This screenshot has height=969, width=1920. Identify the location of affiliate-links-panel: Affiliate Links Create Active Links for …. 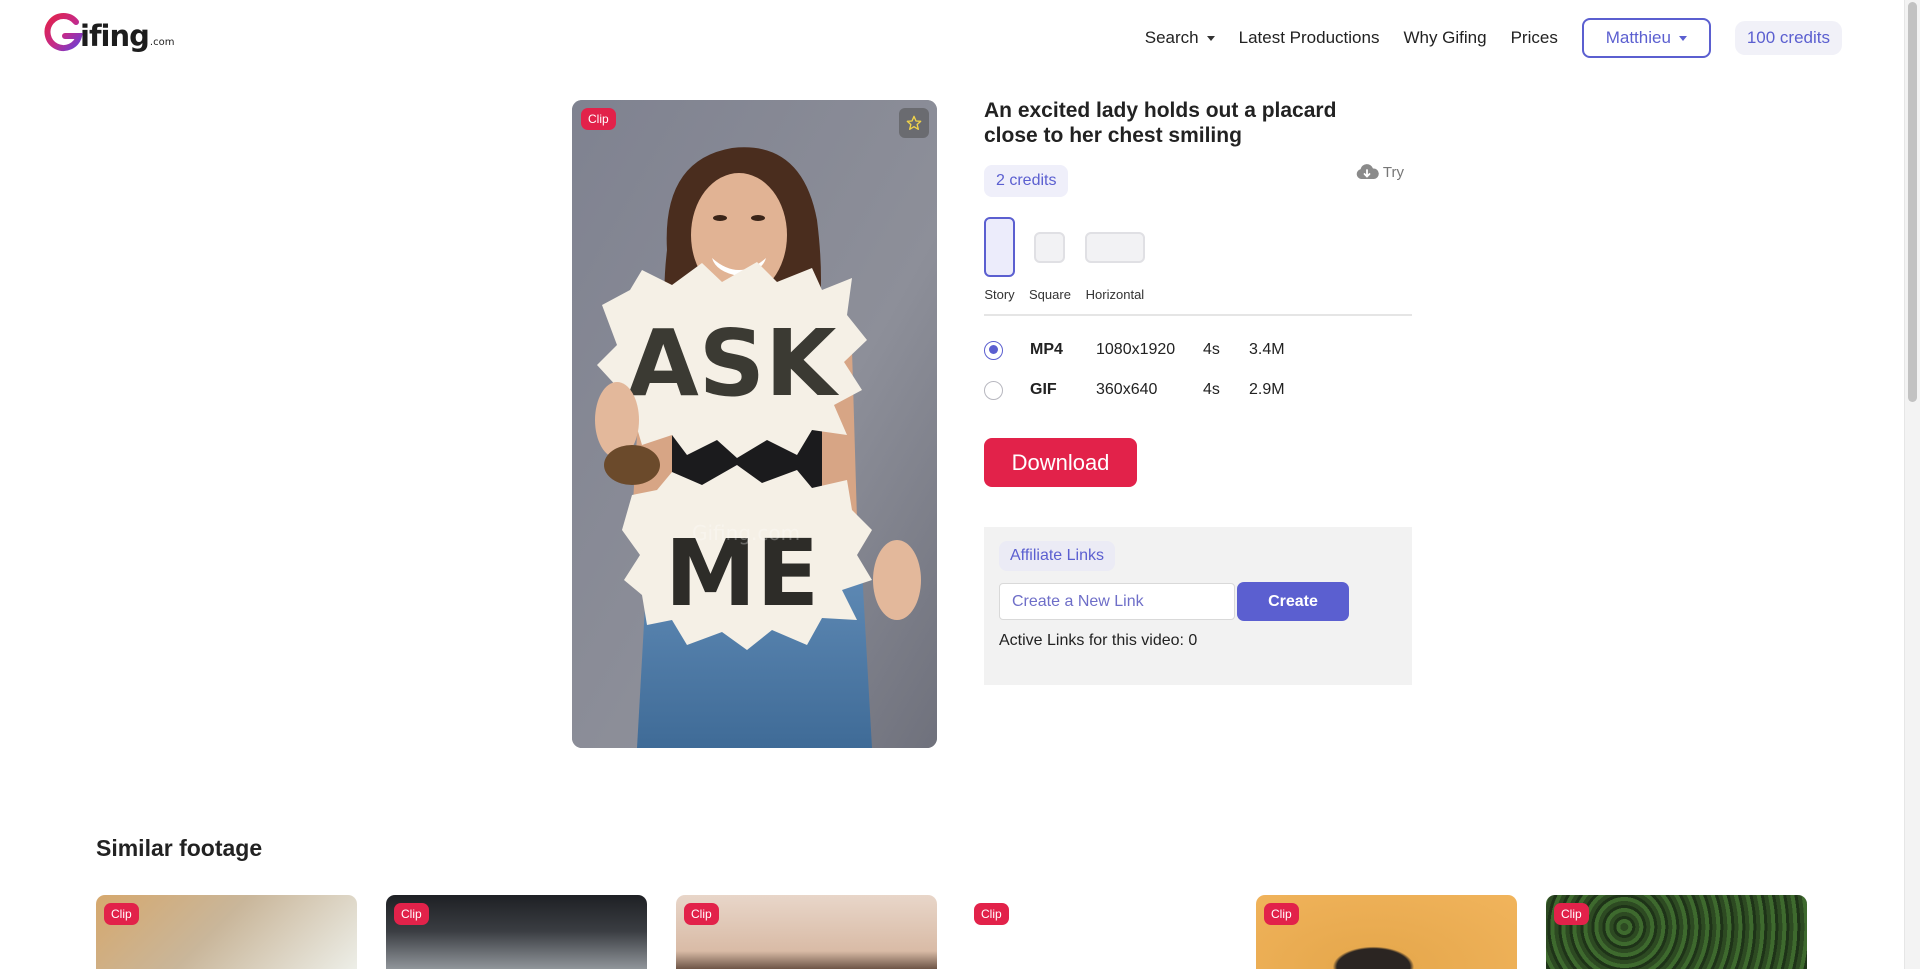
(1198, 606).